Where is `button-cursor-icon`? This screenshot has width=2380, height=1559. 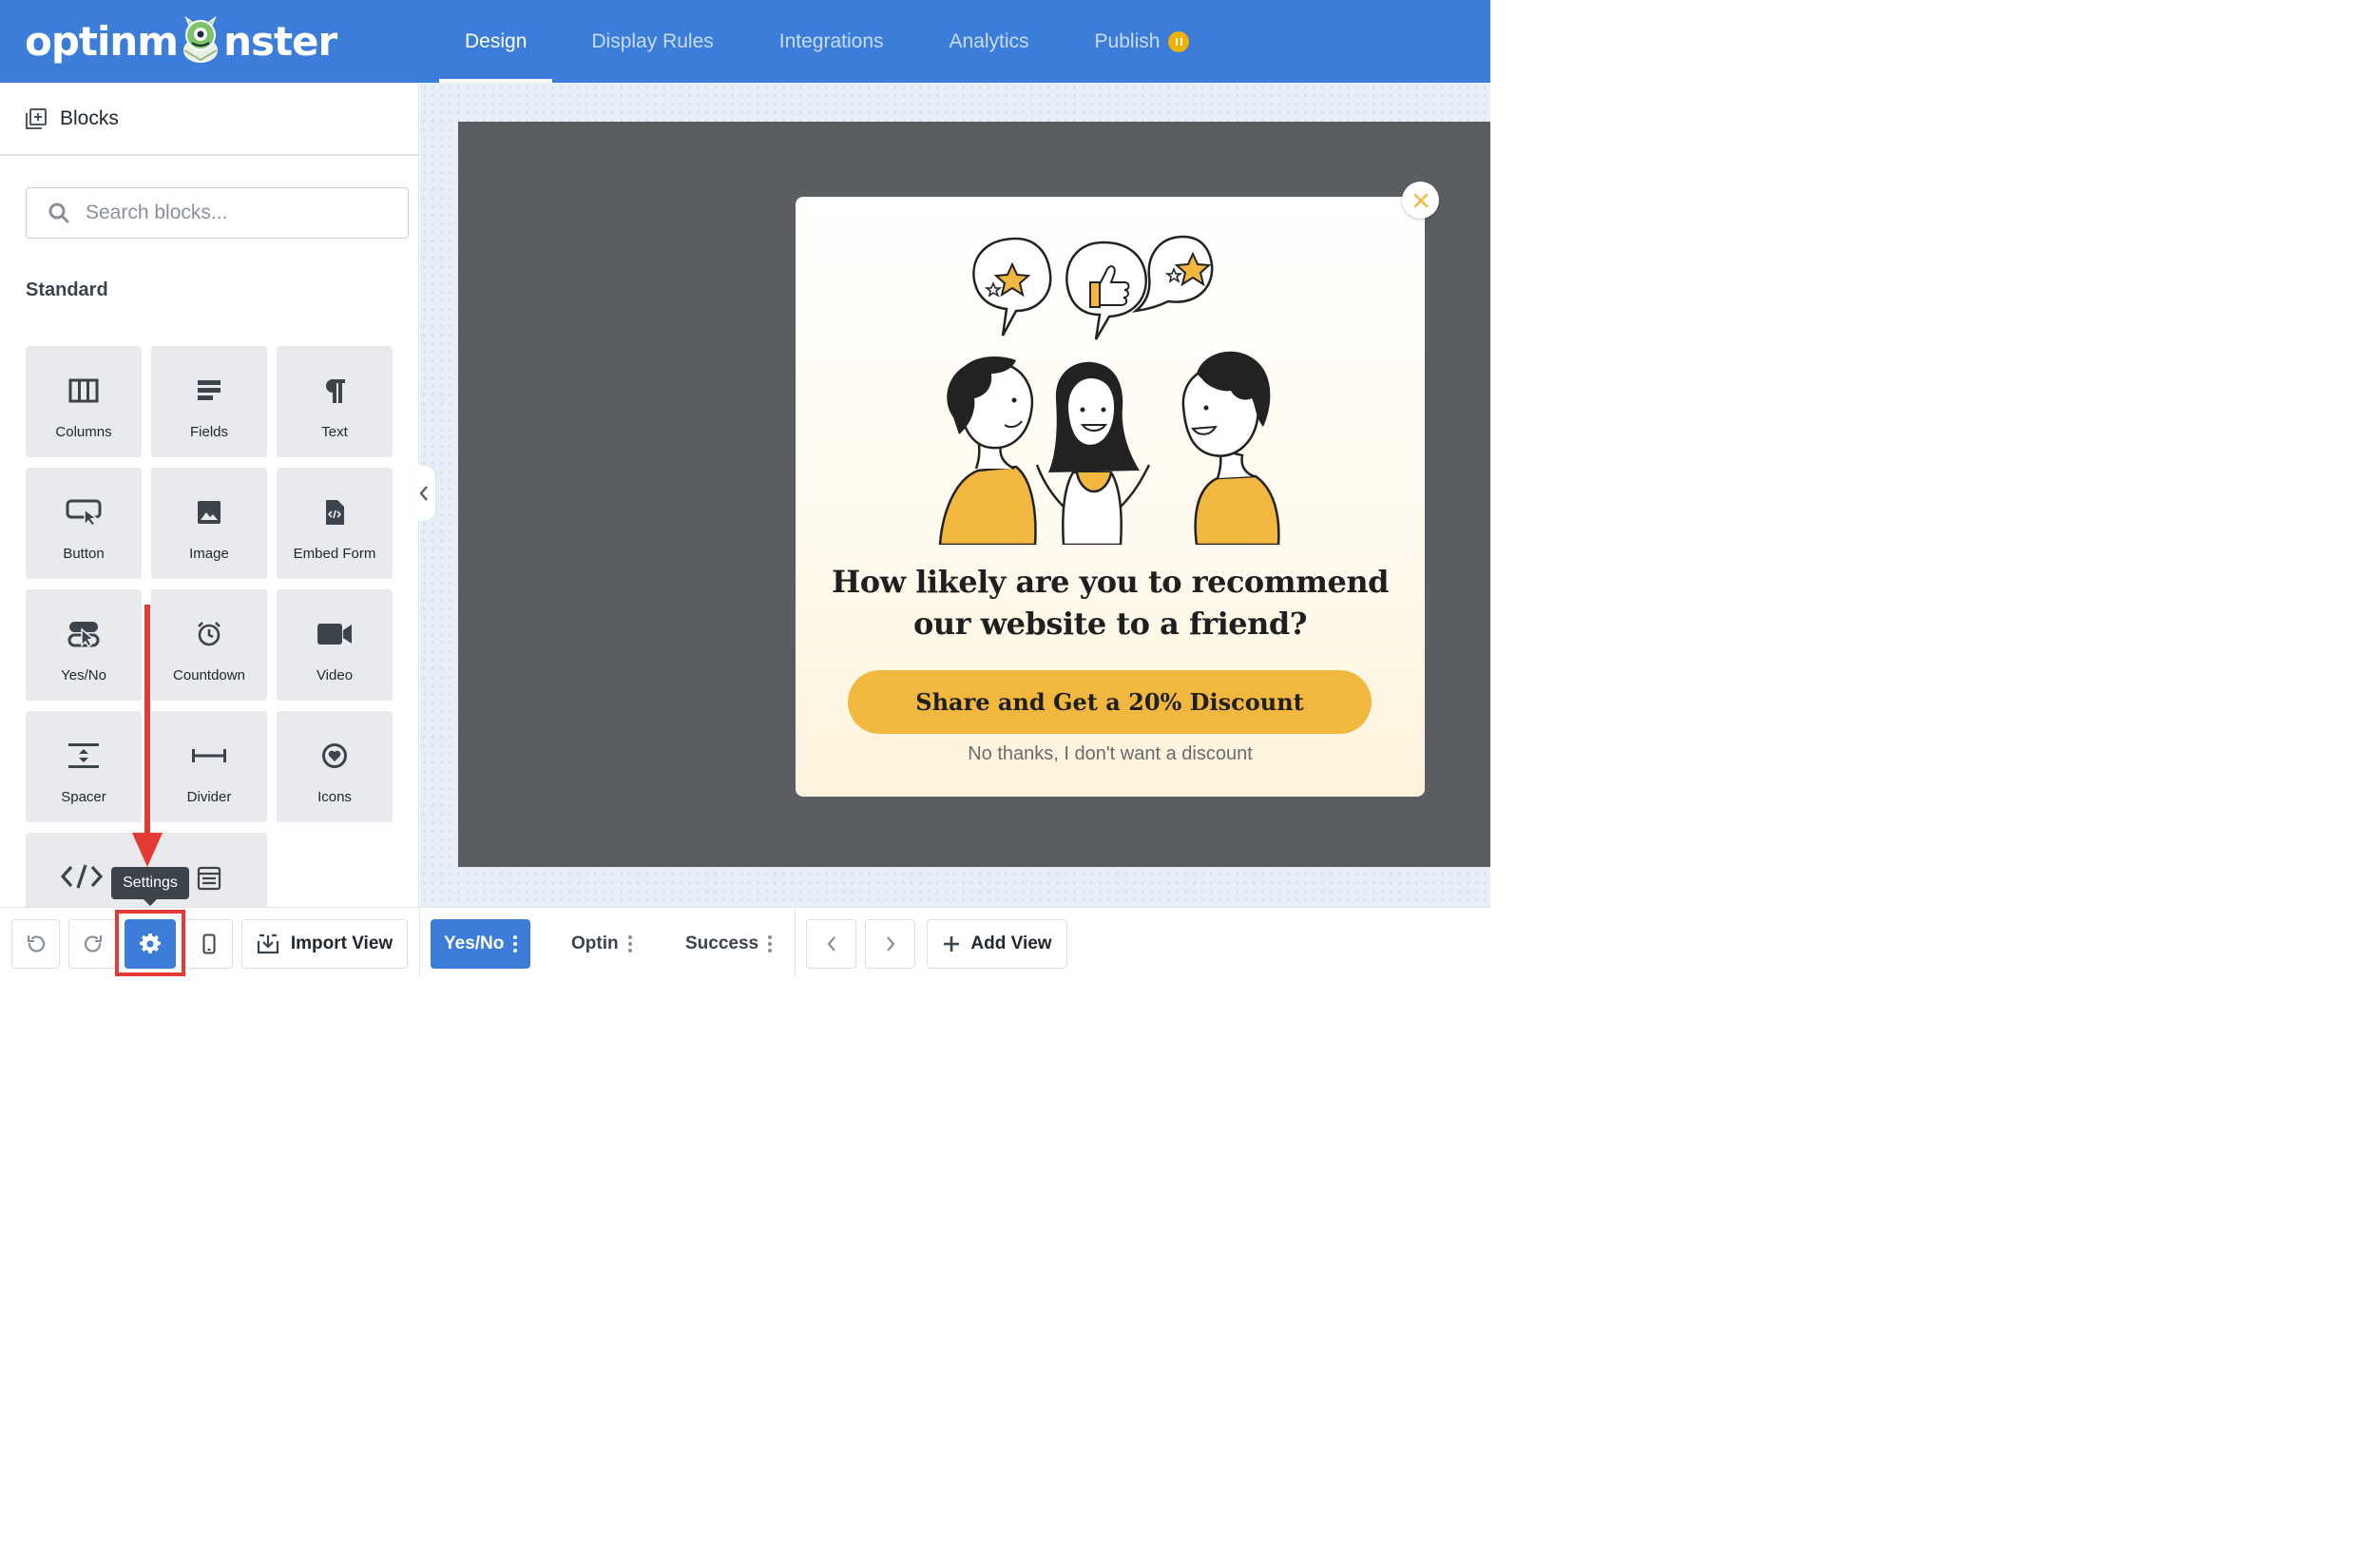
button-cursor-icon is located at coordinates (84, 512).